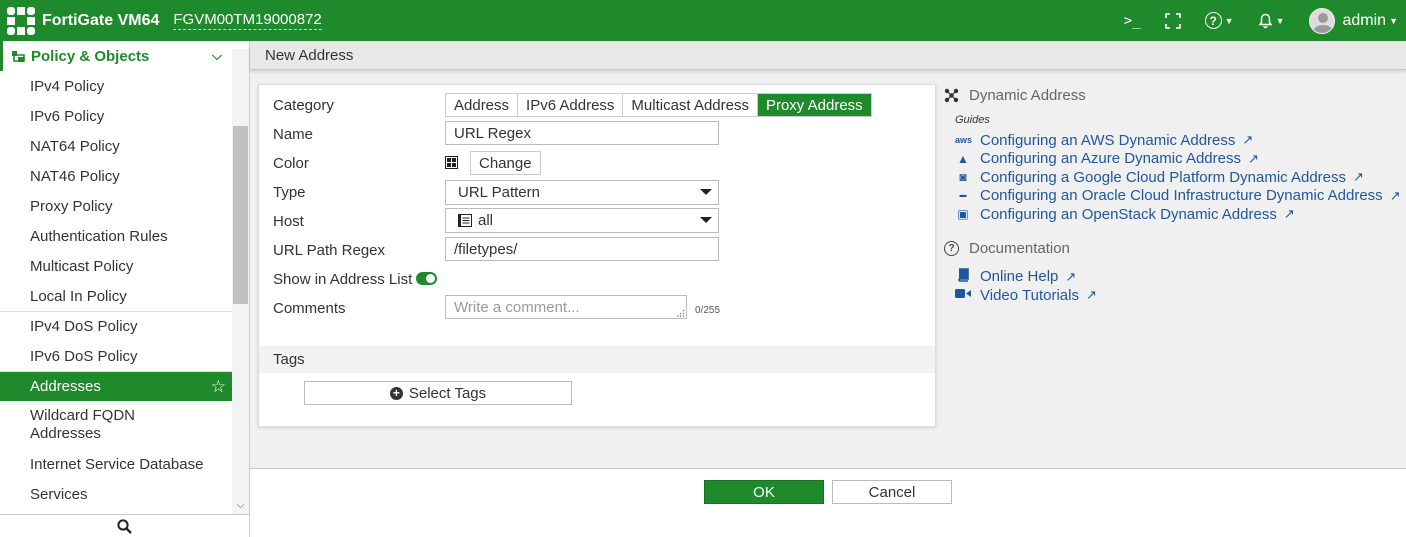 Image resolution: width=1406 pixels, height=537 pixels. Describe the element at coordinates (116, 116) in the screenshot. I see `sidebar-item-ipv6-policy: IPv6 Policy` at that location.